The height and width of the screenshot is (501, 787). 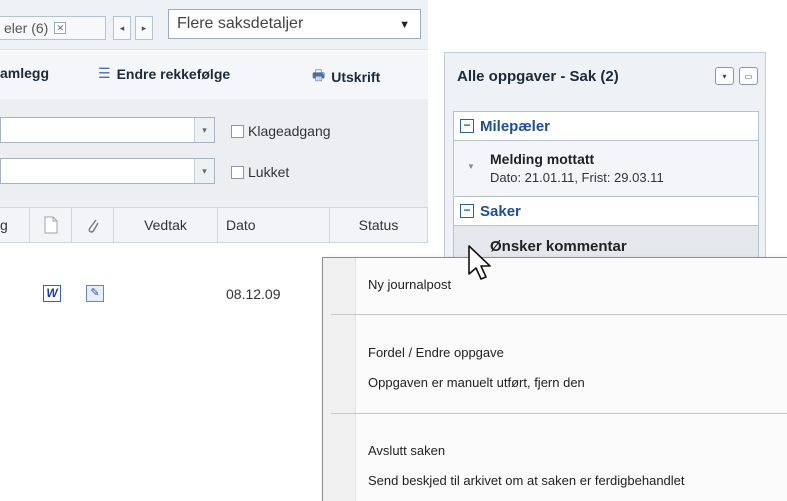 What do you see at coordinates (95, 293) in the screenshot?
I see `edit-icon: ✎` at bounding box center [95, 293].